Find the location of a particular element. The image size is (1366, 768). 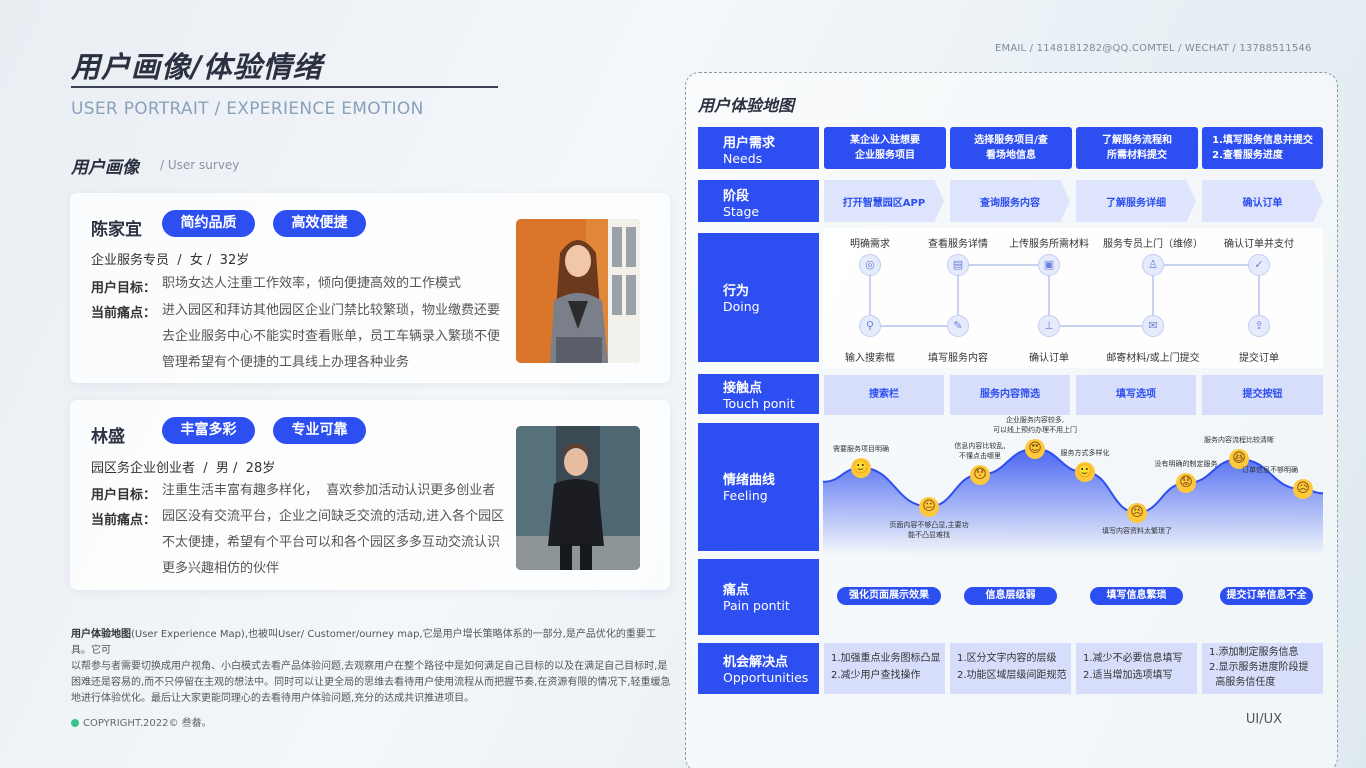

pain-line: 去企业服务中心不能实时查看账单，员工车辆录入繁琐不便 is located at coordinates (331, 336).